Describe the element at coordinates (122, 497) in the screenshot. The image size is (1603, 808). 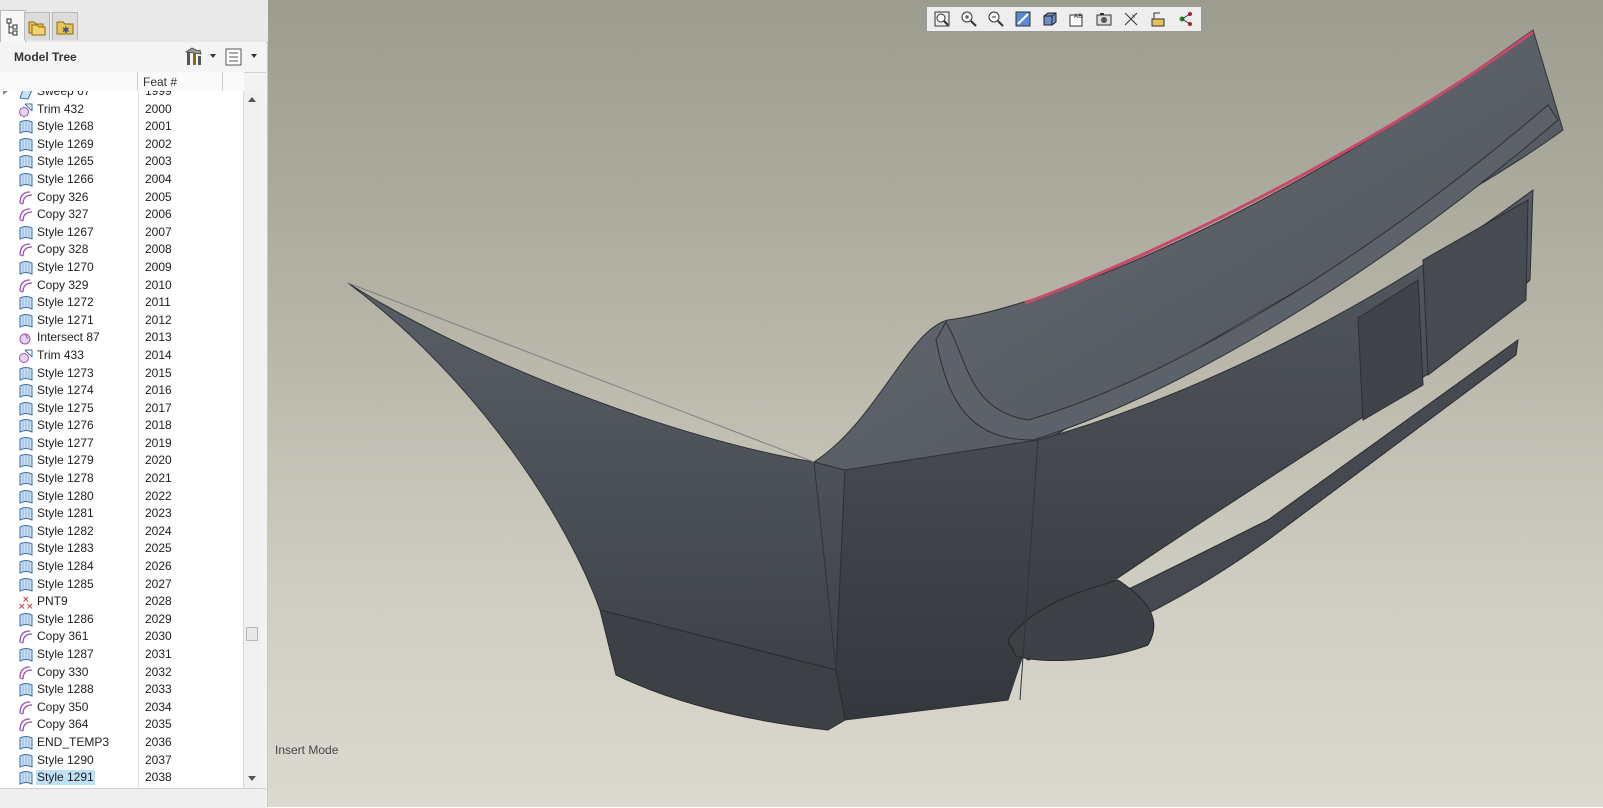
I see `tree-row: Style 1280 2022` at that location.